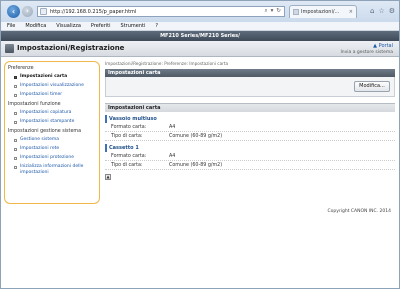  I want to click on window-icons: ⌂ ☆ ⚙, so click(382, 11).